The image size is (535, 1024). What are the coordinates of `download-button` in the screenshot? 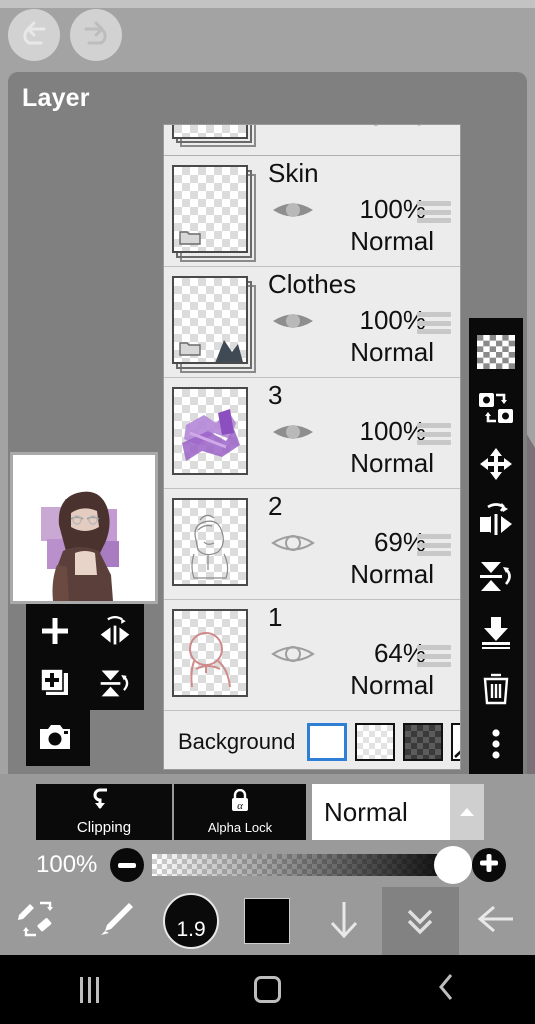 It's located at (344, 921).